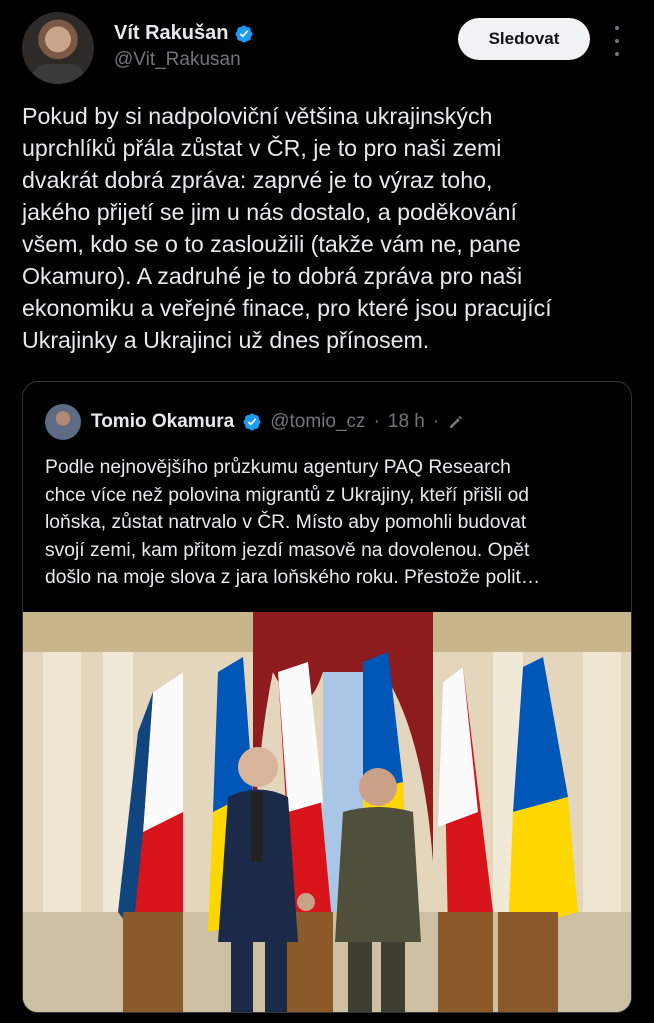  I want to click on author-display-name: Vít Rakušan, so click(171, 33).